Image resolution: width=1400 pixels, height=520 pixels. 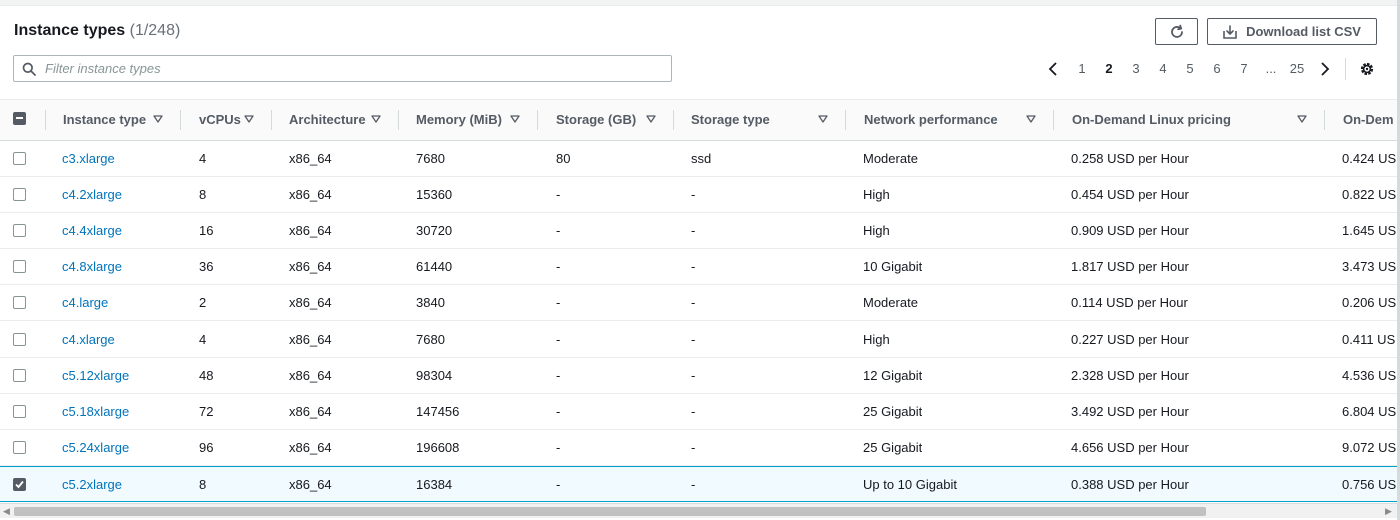 What do you see at coordinates (1369, 230) in the screenshot?
I see `windows-pricing-cell: 1.645 US` at bounding box center [1369, 230].